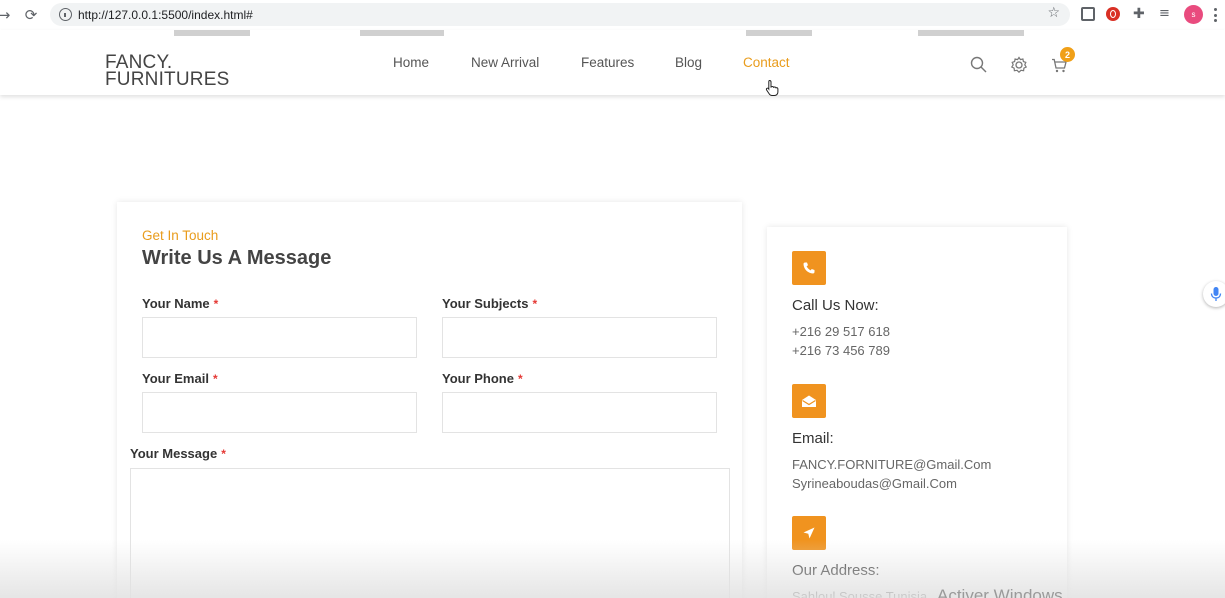  Describe the element at coordinates (766, 62) in the screenshot. I see `nav-contact: Contact` at that location.